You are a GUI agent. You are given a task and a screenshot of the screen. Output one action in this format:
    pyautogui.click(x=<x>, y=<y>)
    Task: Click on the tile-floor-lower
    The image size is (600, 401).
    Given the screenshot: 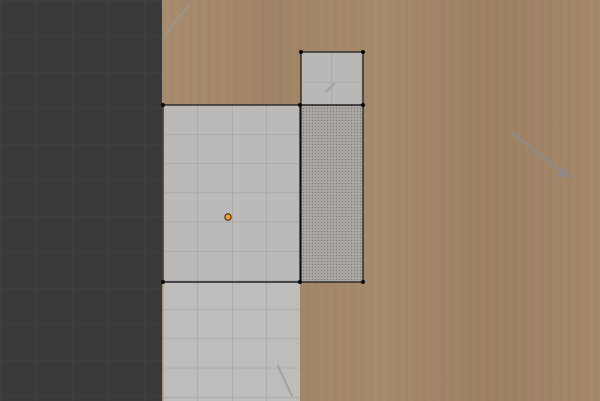 What is the action you would take?
    pyautogui.click(x=231, y=341)
    